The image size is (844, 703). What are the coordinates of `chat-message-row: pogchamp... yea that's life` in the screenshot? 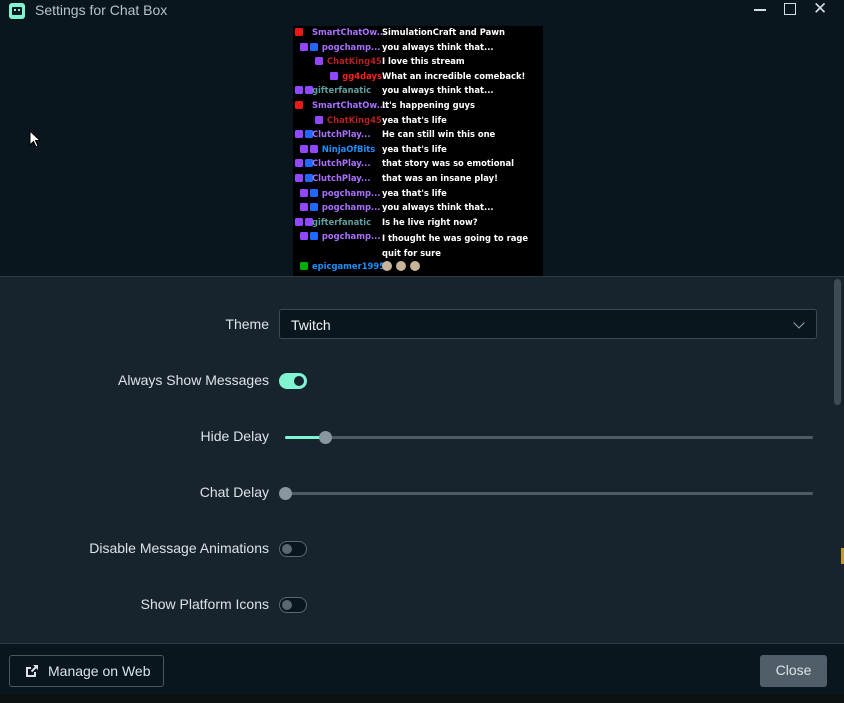 It's located at (418, 194).